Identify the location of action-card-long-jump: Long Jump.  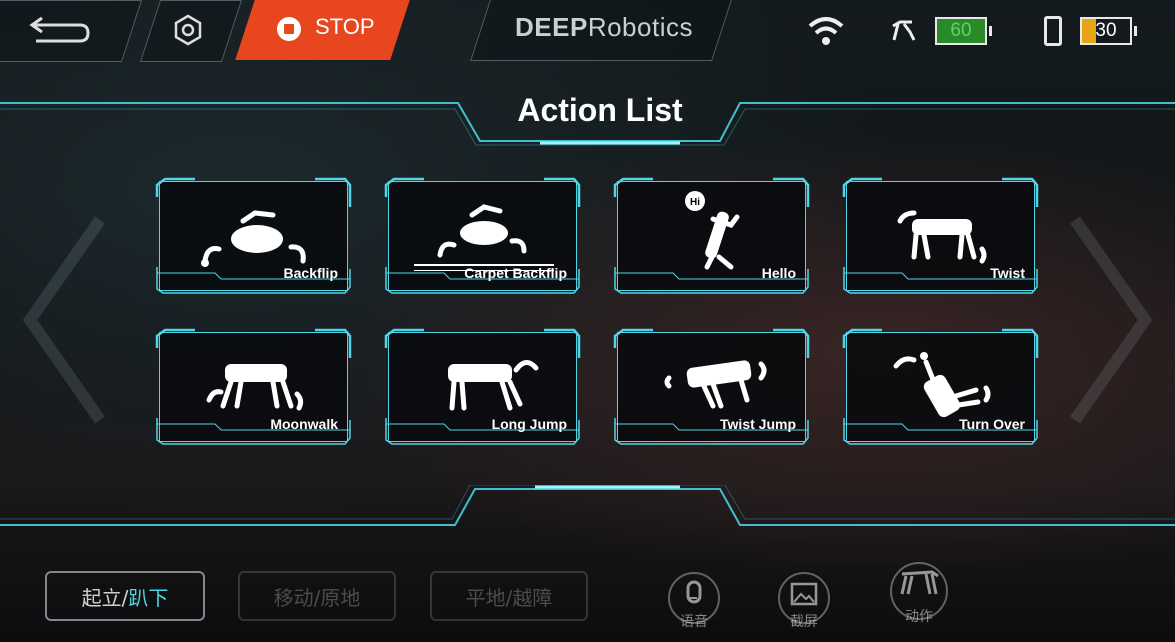
(482, 387).